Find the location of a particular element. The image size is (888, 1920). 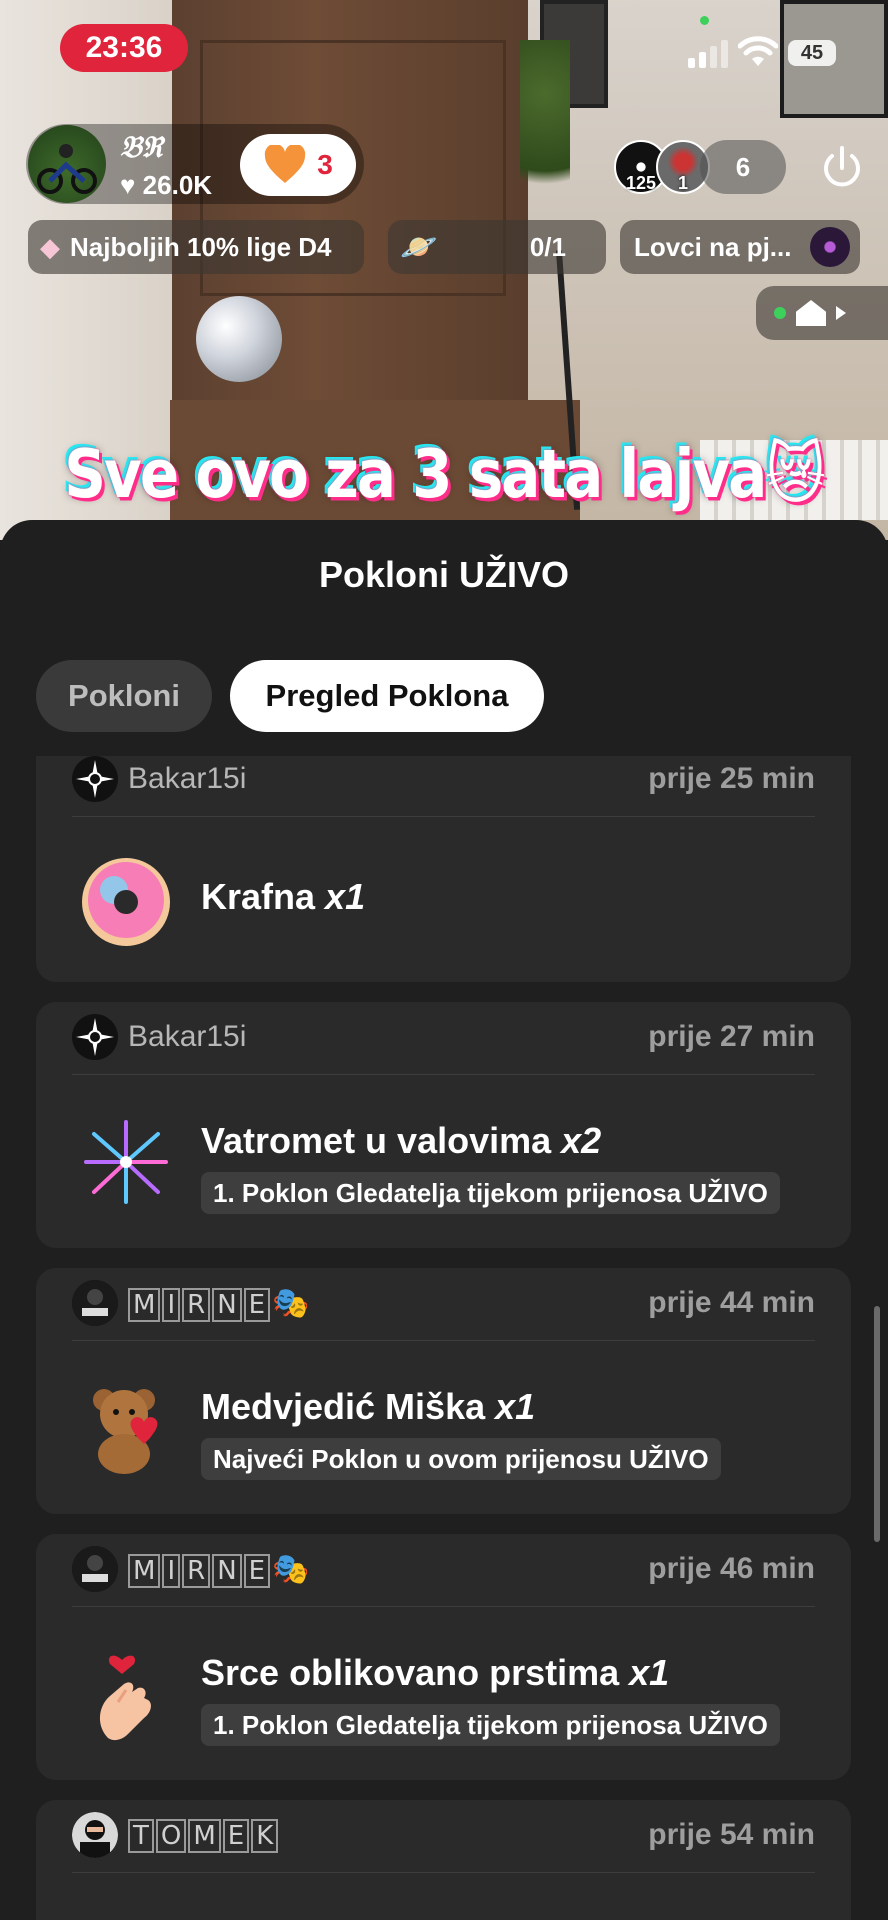

like-button: 3 is located at coordinates (298, 165).